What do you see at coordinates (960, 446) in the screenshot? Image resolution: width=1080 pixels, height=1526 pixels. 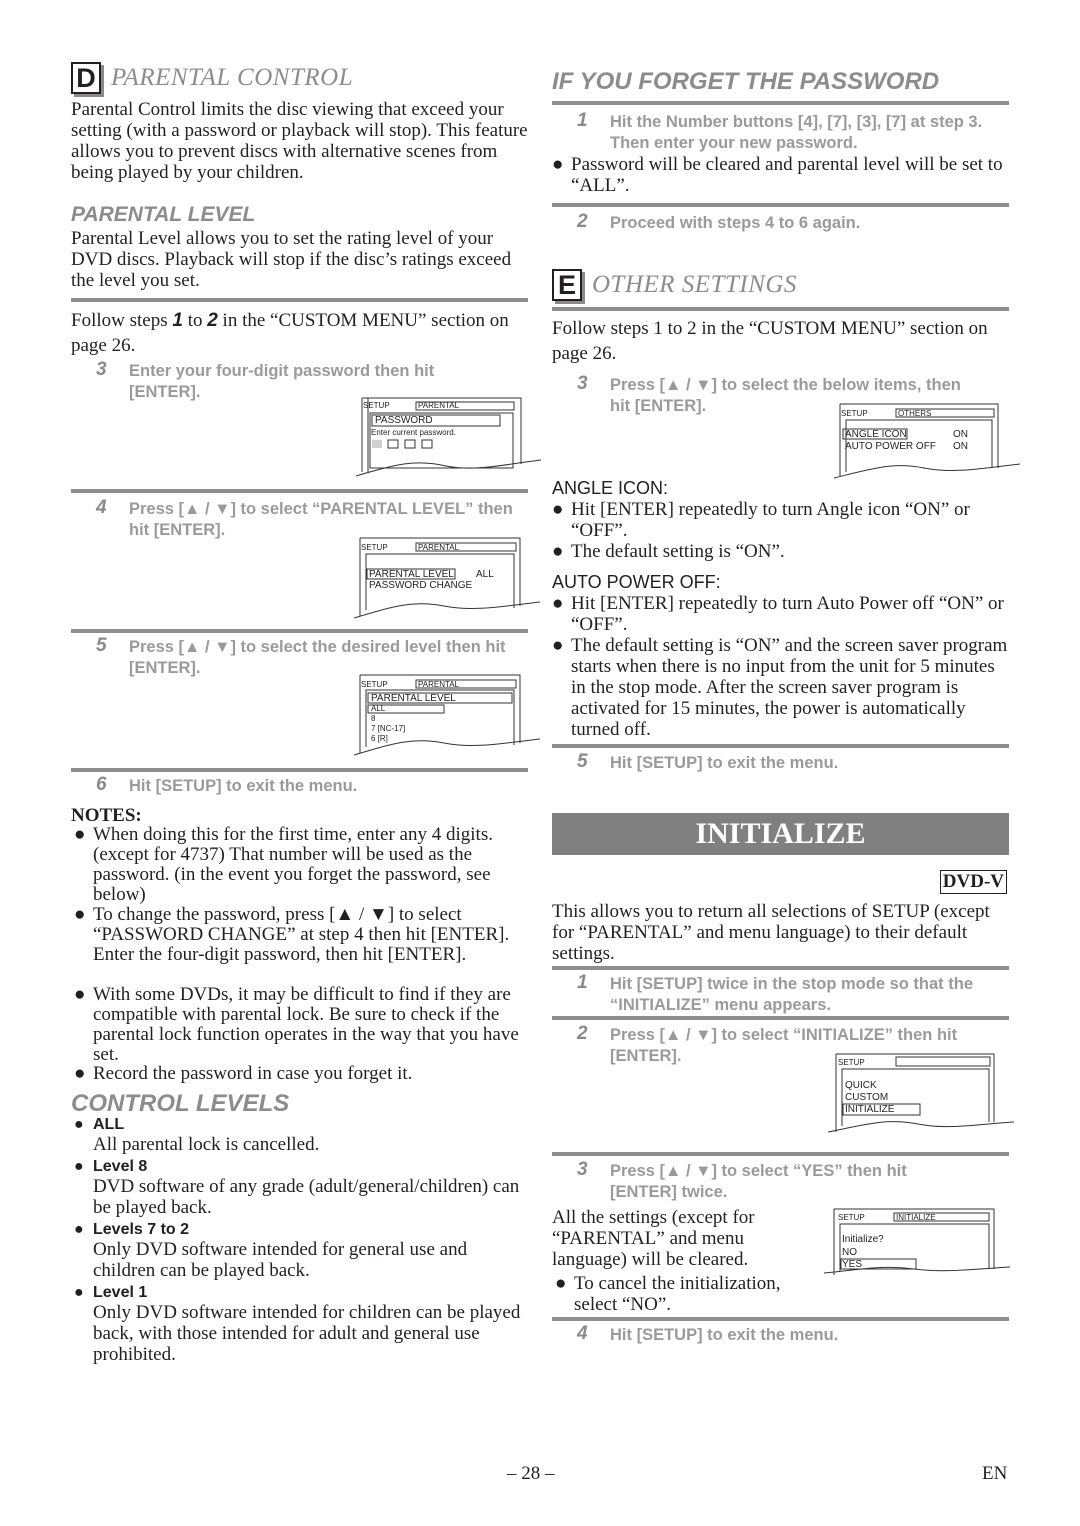 I see `osd-item-auto-power-off-value: ON` at bounding box center [960, 446].